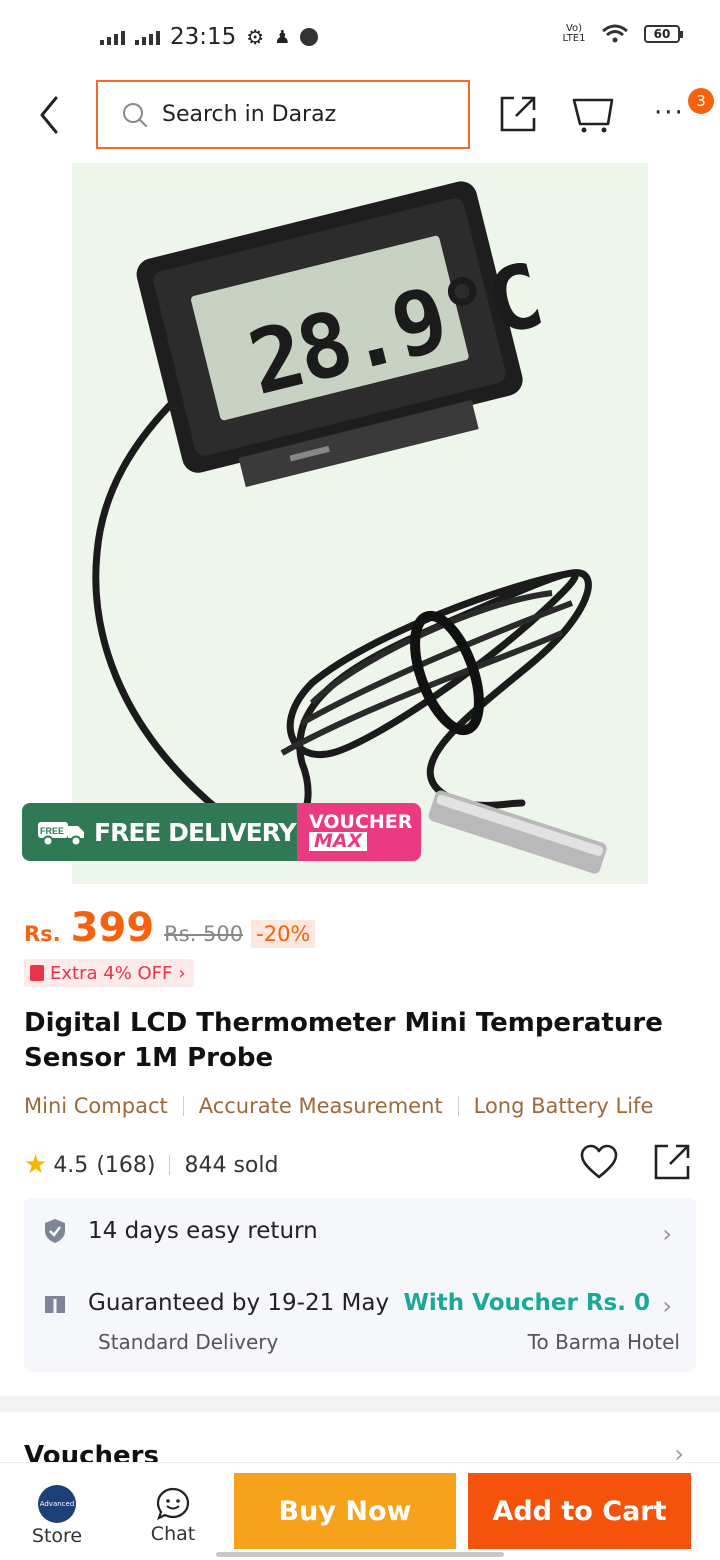 The image size is (720, 1560). I want to click on battery-level: 60, so click(662, 34).